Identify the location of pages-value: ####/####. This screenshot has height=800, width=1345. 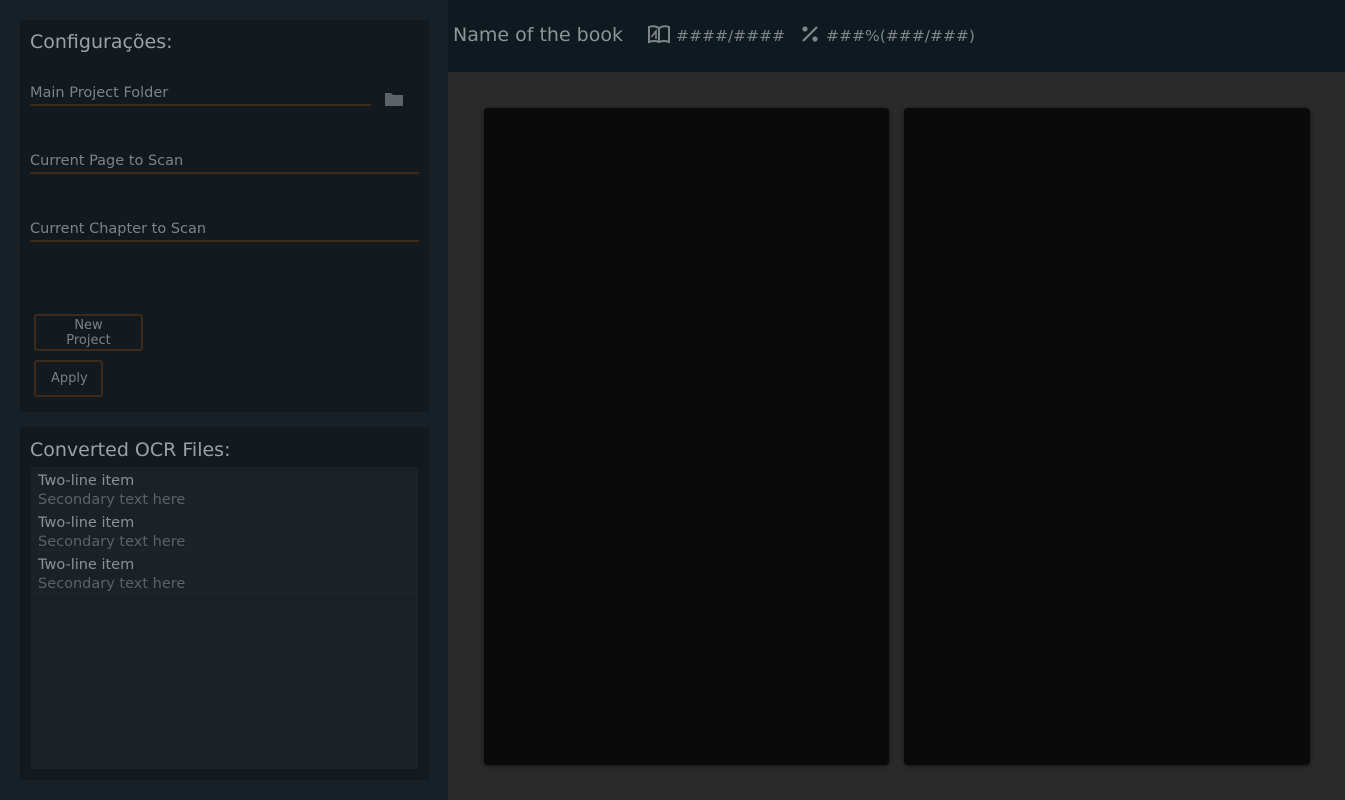
(731, 36).